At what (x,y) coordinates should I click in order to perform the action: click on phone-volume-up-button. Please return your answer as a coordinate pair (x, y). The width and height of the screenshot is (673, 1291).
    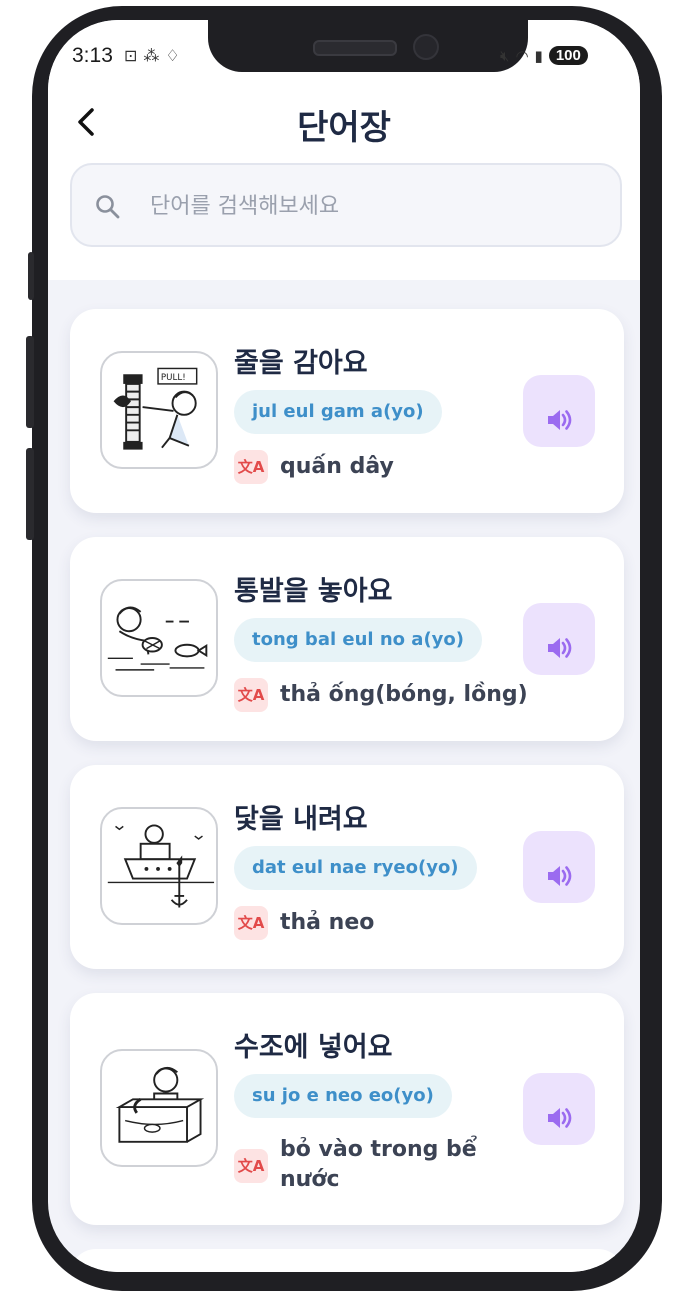
    Looking at the image, I should click on (30, 382).